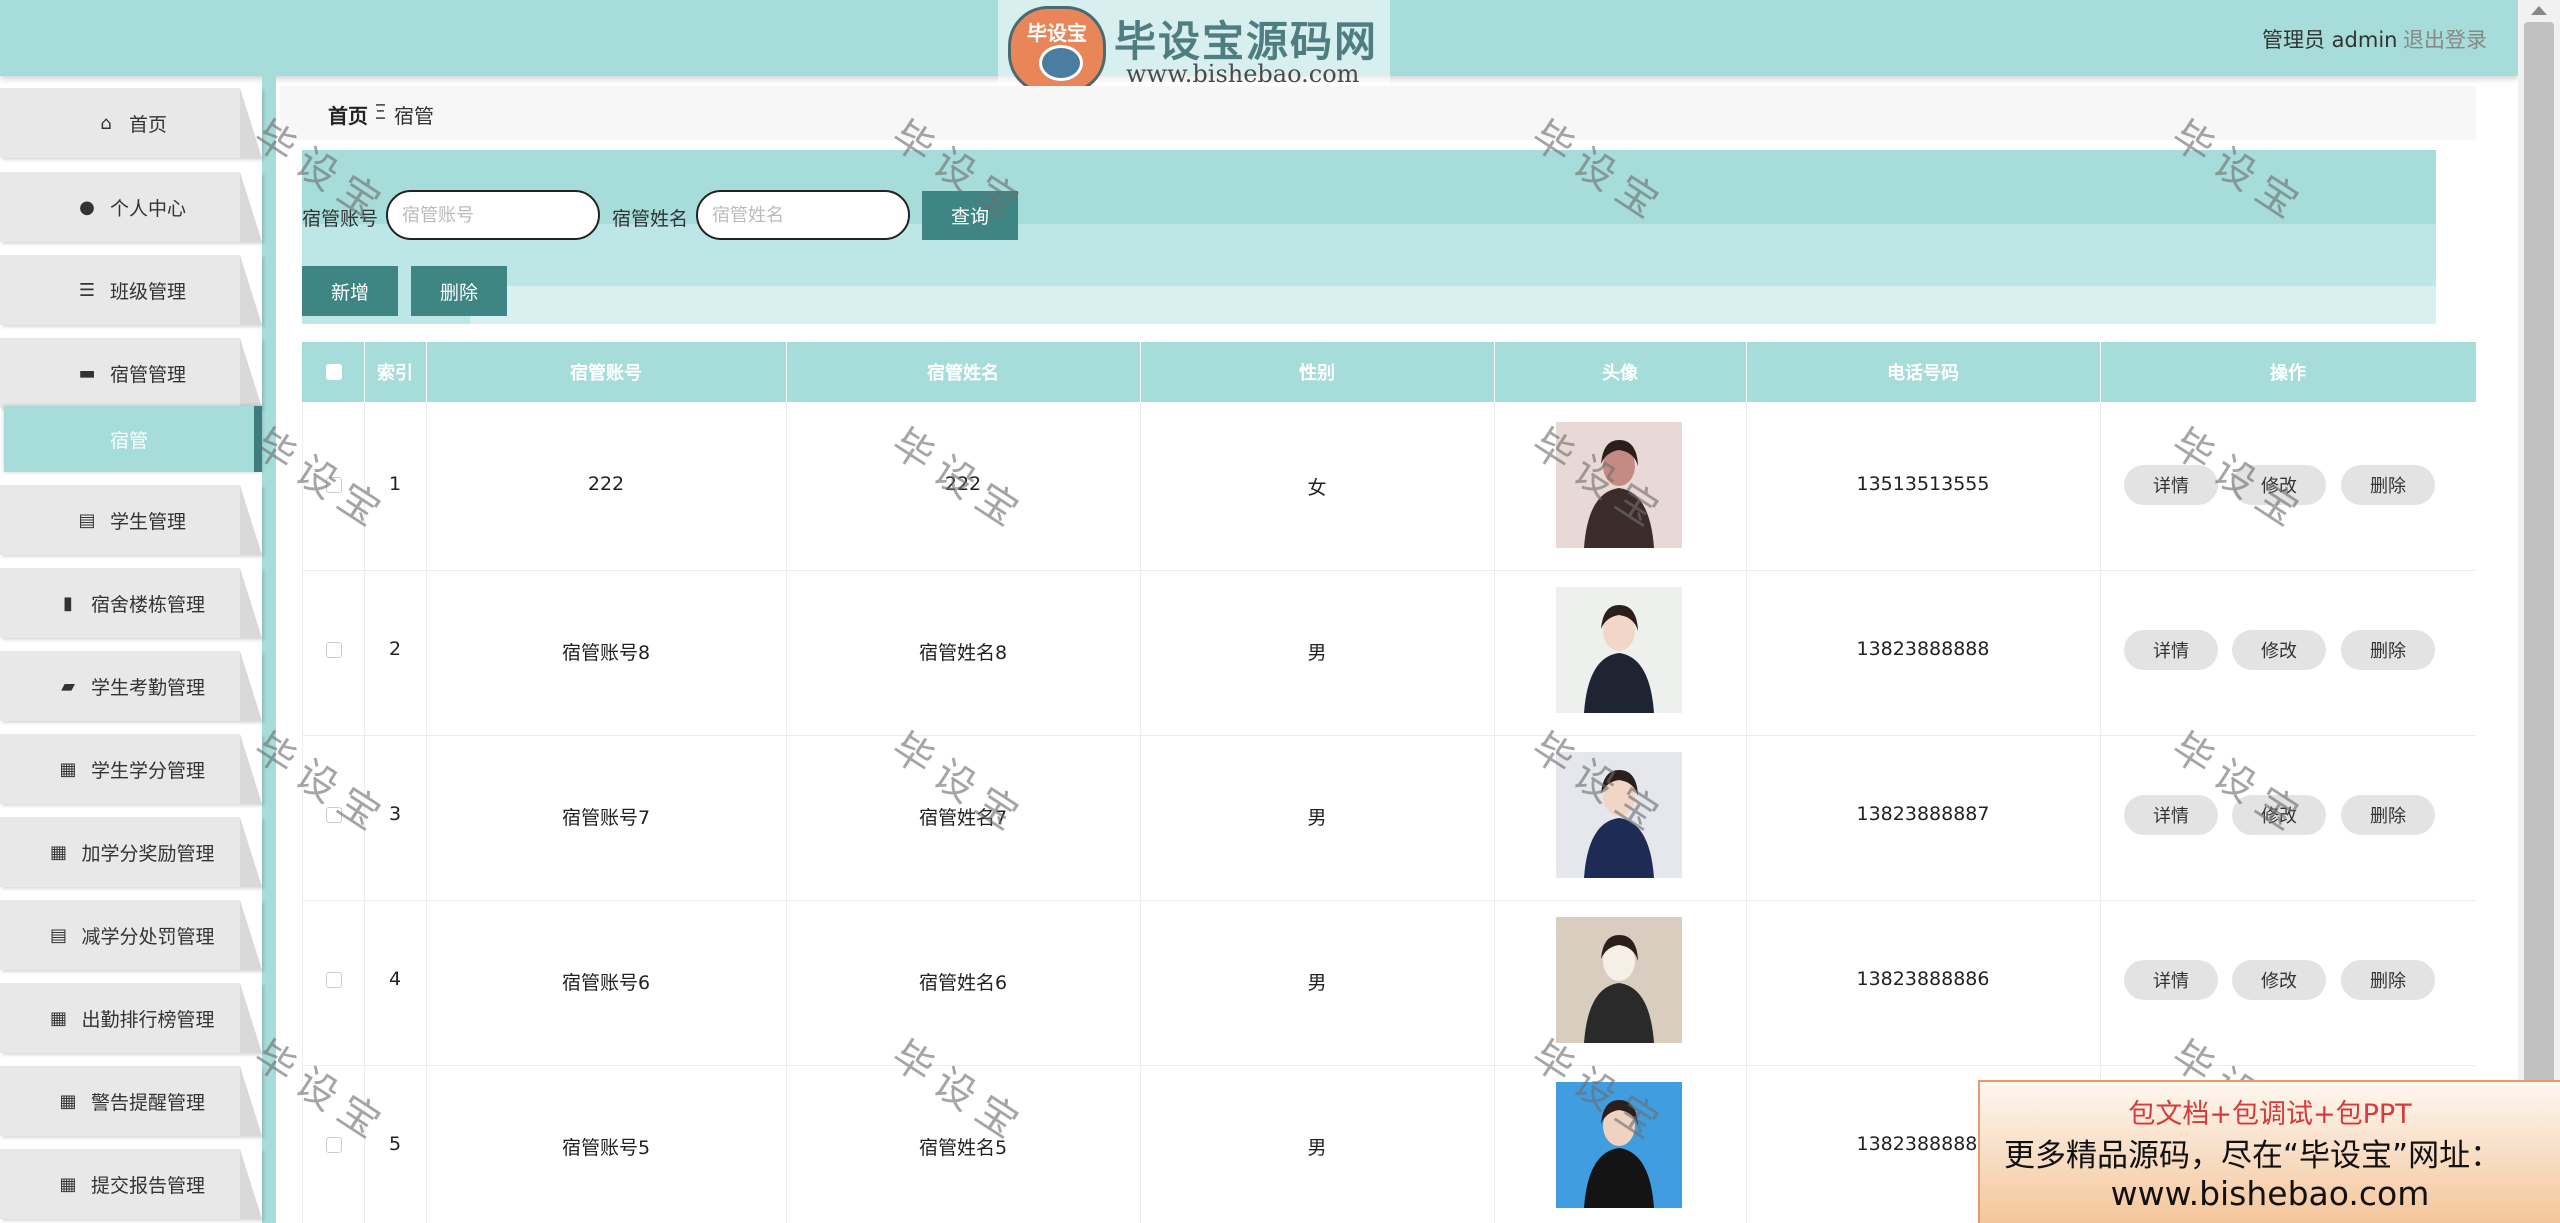 Image resolution: width=2560 pixels, height=1223 pixels. What do you see at coordinates (131, 373) in the screenshot?
I see `sidebar-item-3: ▬ 宿管管理` at bounding box center [131, 373].